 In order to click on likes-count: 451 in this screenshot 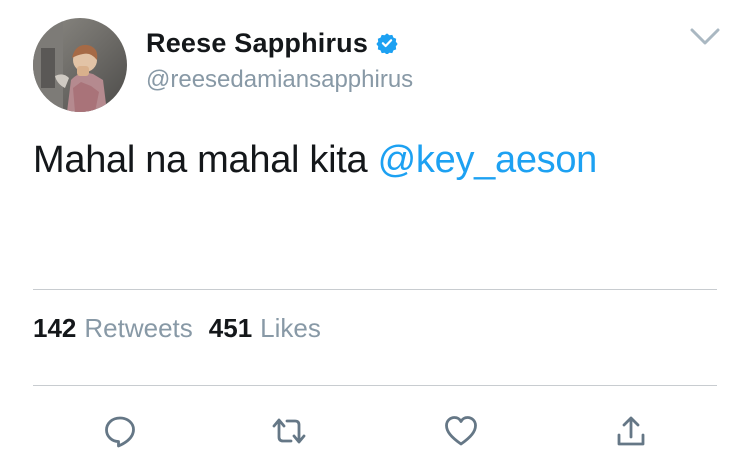, I will do `click(230, 328)`.